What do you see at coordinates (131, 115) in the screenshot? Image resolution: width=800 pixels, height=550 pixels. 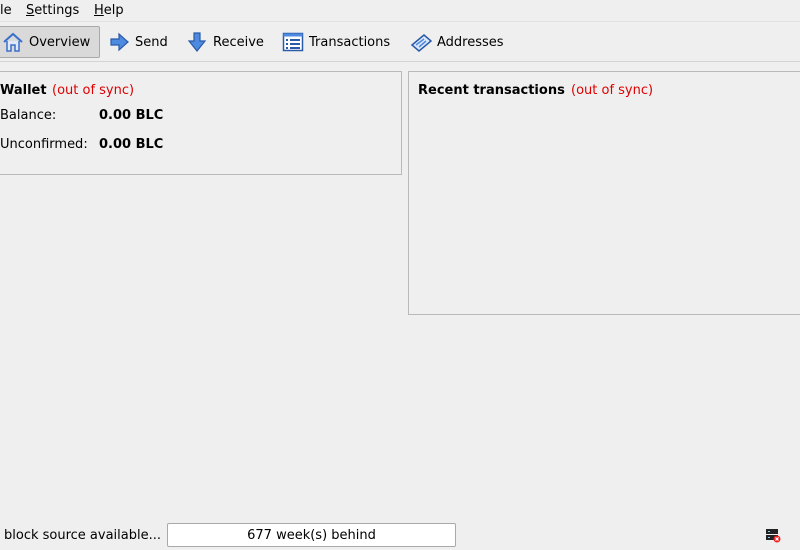 I see `balance-value: 0.00 BLC` at bounding box center [131, 115].